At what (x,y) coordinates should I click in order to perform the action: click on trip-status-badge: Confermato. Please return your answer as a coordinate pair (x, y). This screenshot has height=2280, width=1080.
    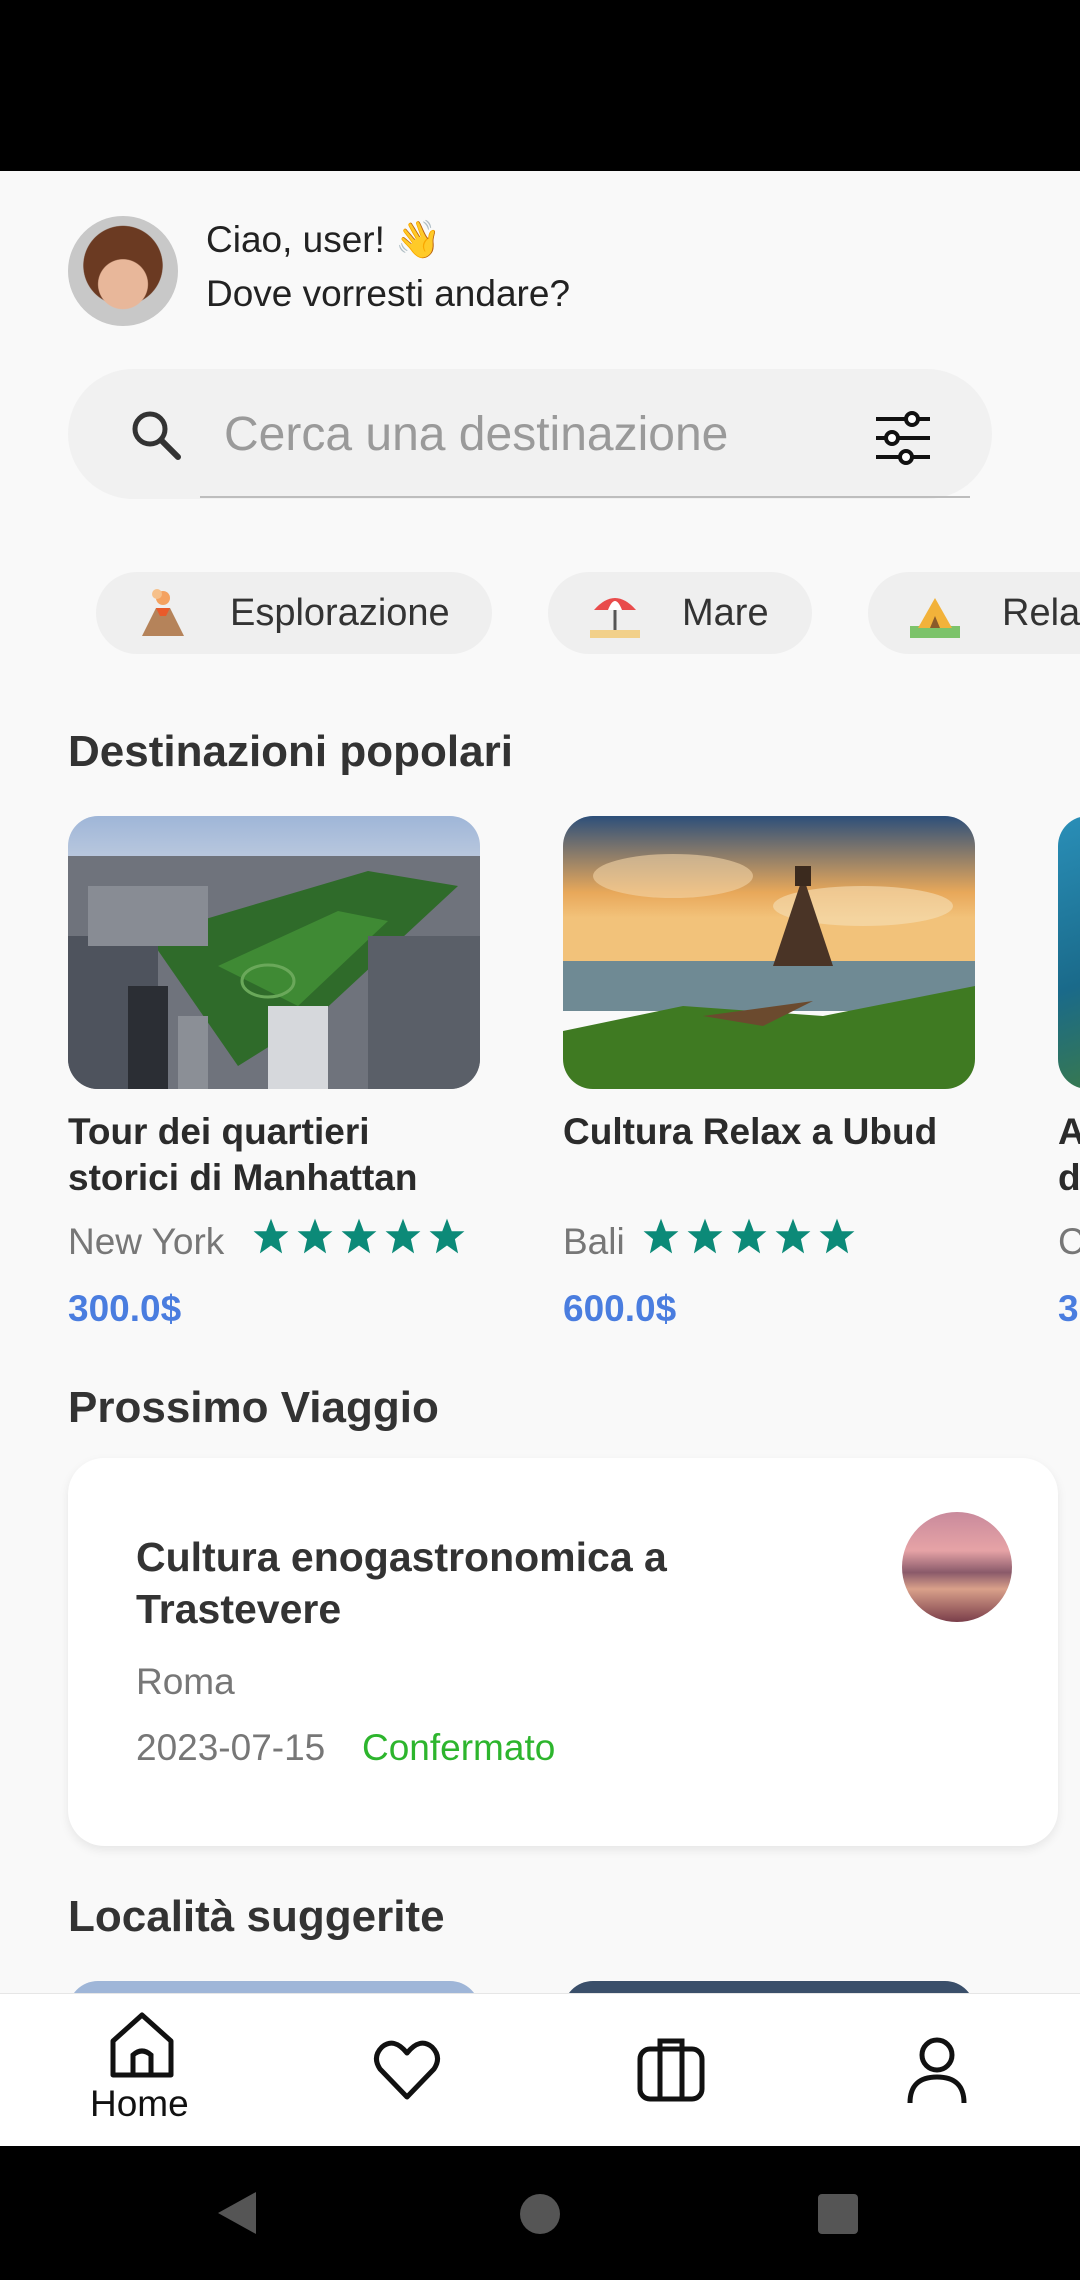
    Looking at the image, I should click on (459, 1747).